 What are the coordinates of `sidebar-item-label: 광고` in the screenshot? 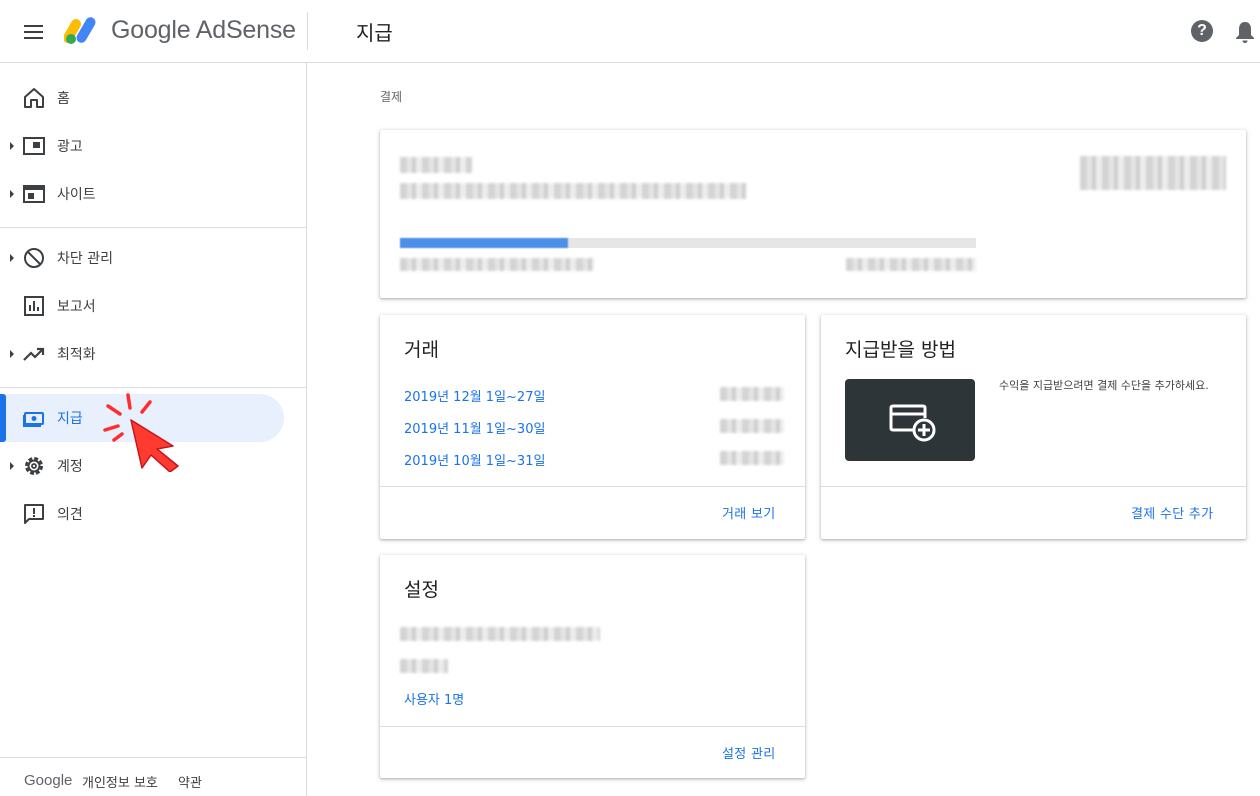 It's located at (70, 147).